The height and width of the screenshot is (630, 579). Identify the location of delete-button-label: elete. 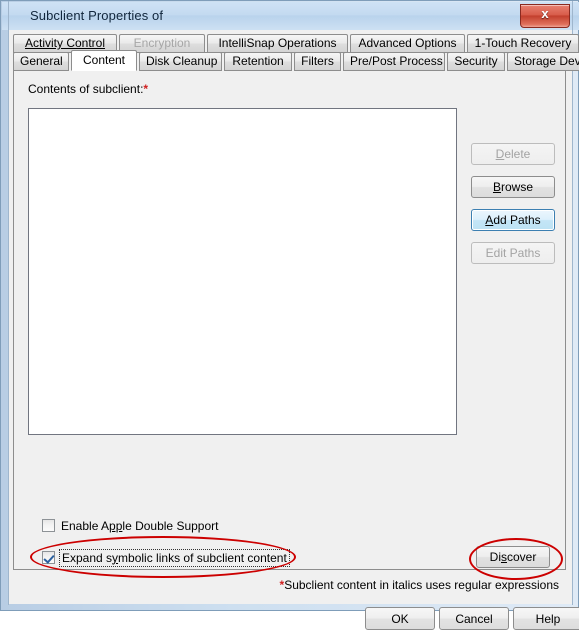
(517, 154).